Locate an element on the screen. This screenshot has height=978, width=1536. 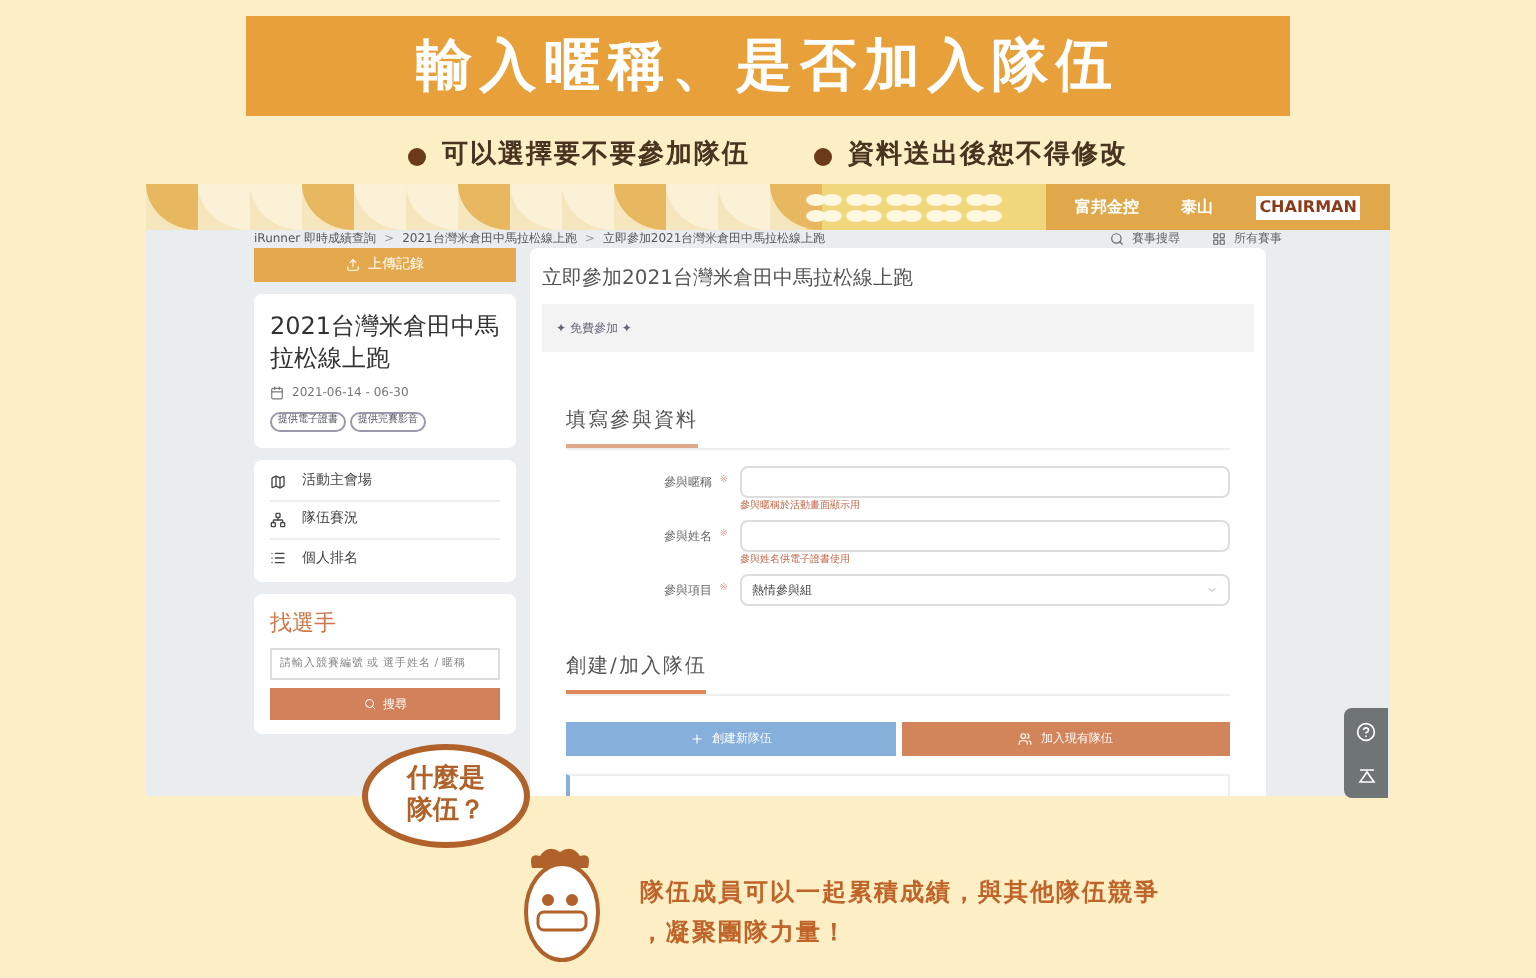
map-icon is located at coordinates (278, 481).